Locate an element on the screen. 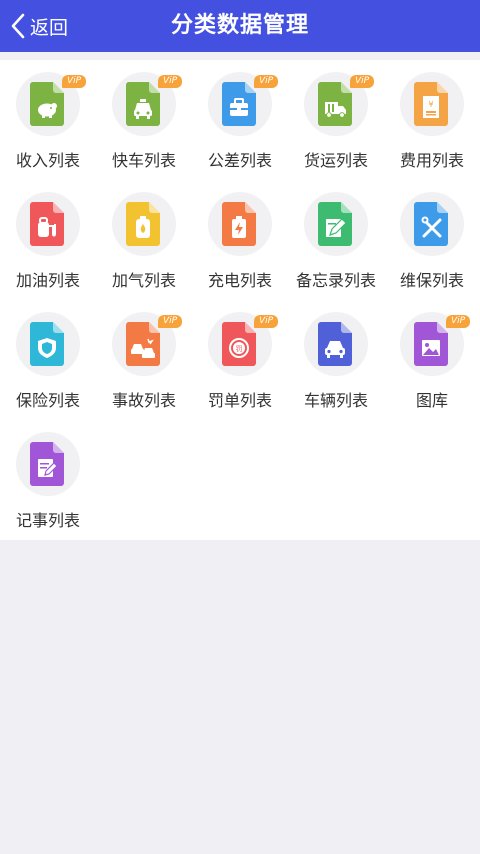 The image size is (480, 854). memo-pen-icon is located at coordinates (335, 224).